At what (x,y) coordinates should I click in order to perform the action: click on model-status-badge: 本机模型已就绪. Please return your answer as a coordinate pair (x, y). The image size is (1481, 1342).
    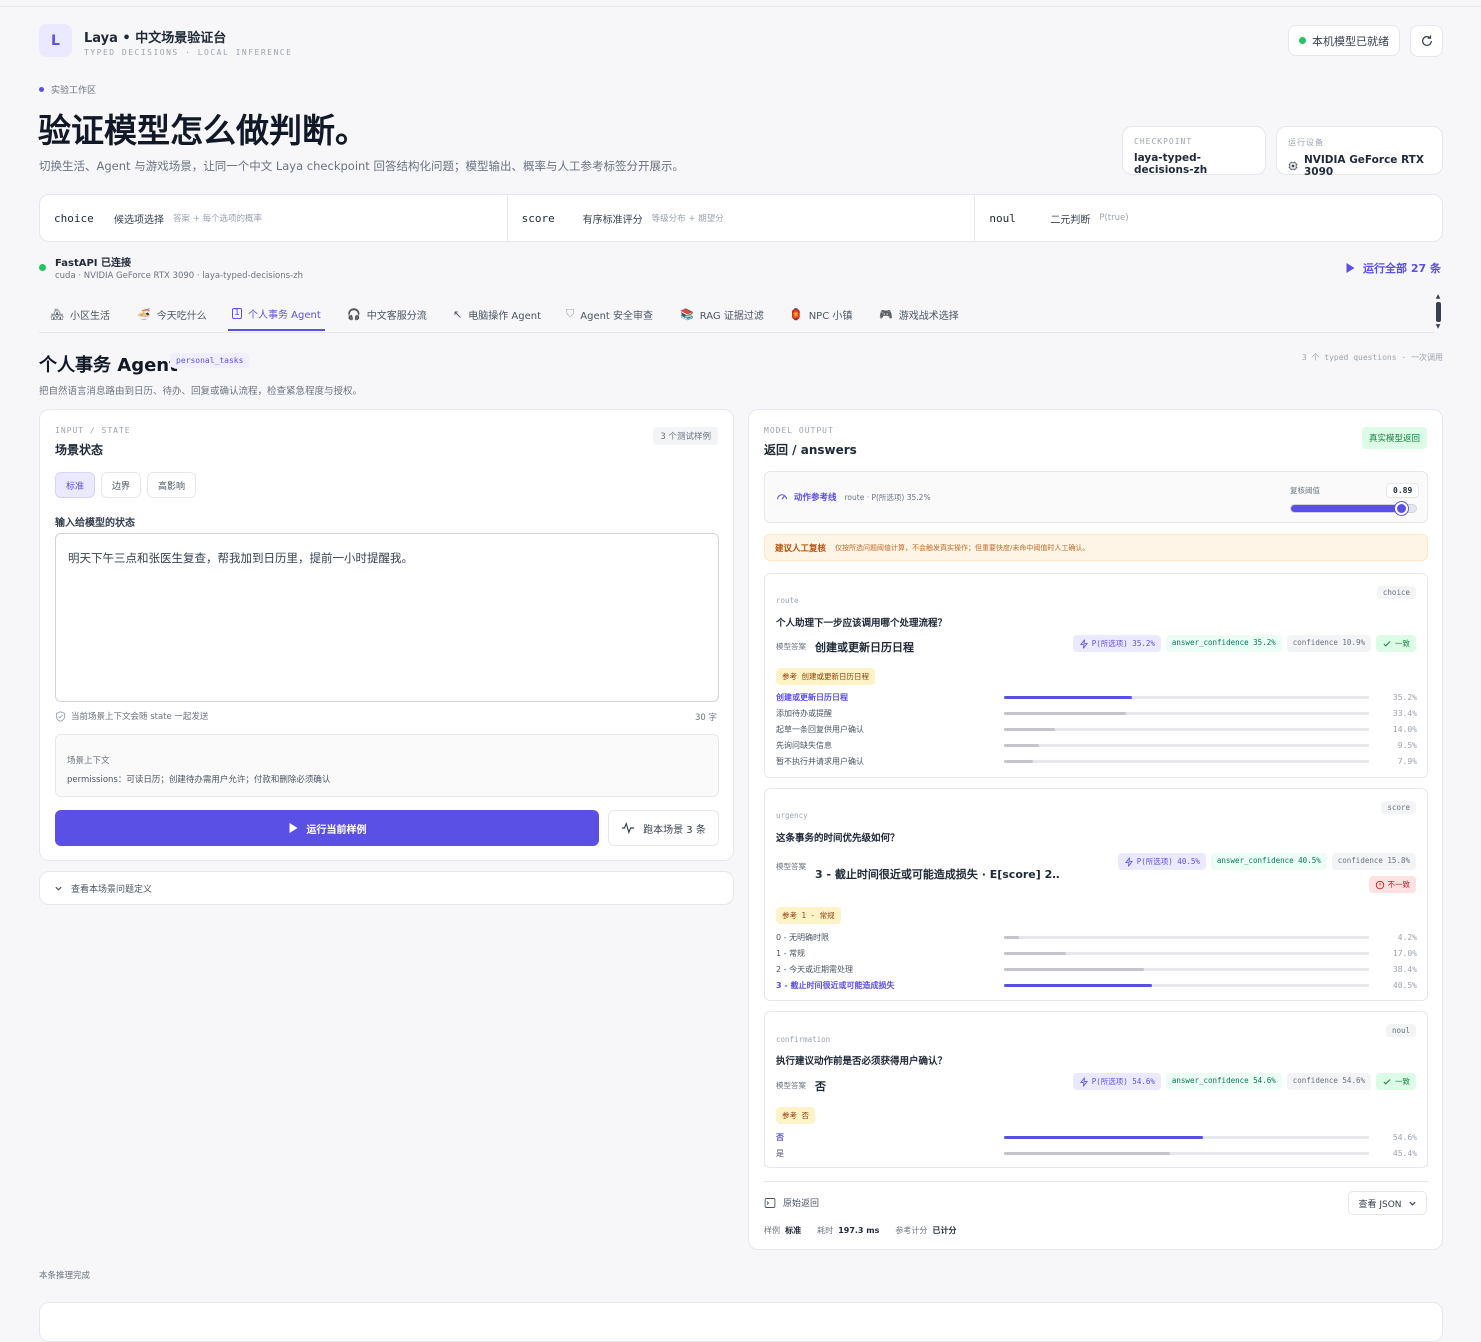
    Looking at the image, I should click on (1344, 40).